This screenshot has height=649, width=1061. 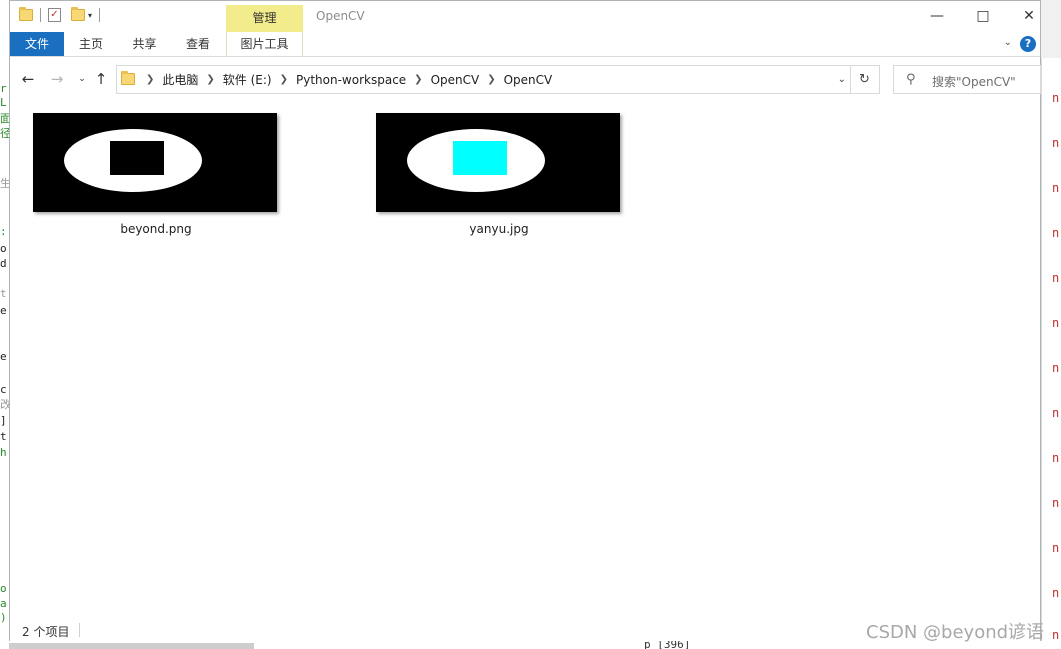 I want to click on customize-toolbar-dropdown-icon: ▾, so click(x=90, y=15).